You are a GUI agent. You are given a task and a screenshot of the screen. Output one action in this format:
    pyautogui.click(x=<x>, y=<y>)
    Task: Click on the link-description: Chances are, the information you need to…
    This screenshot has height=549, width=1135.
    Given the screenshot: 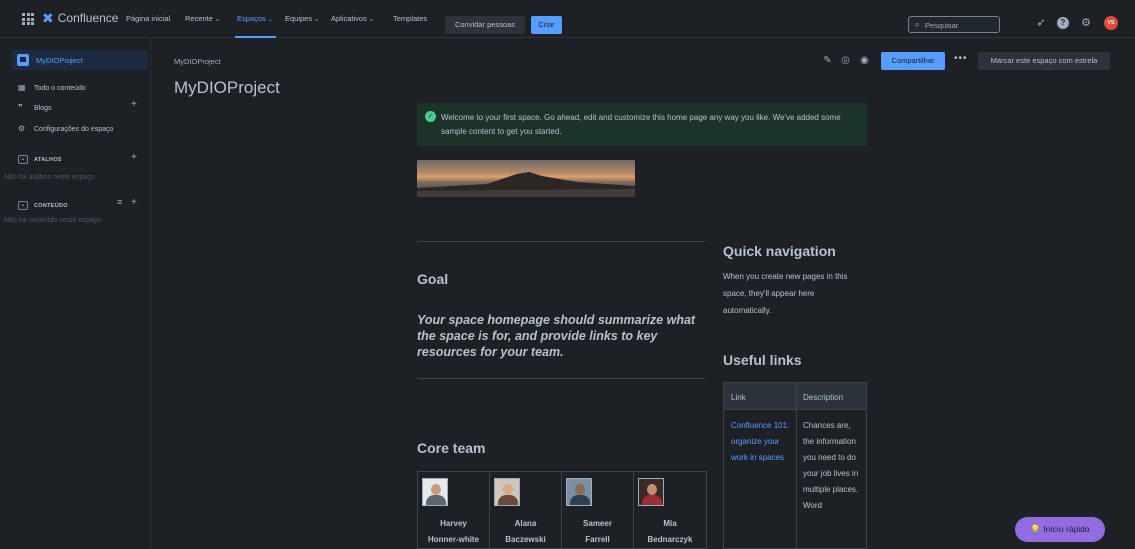 What is the action you would take?
    pyautogui.click(x=831, y=465)
    